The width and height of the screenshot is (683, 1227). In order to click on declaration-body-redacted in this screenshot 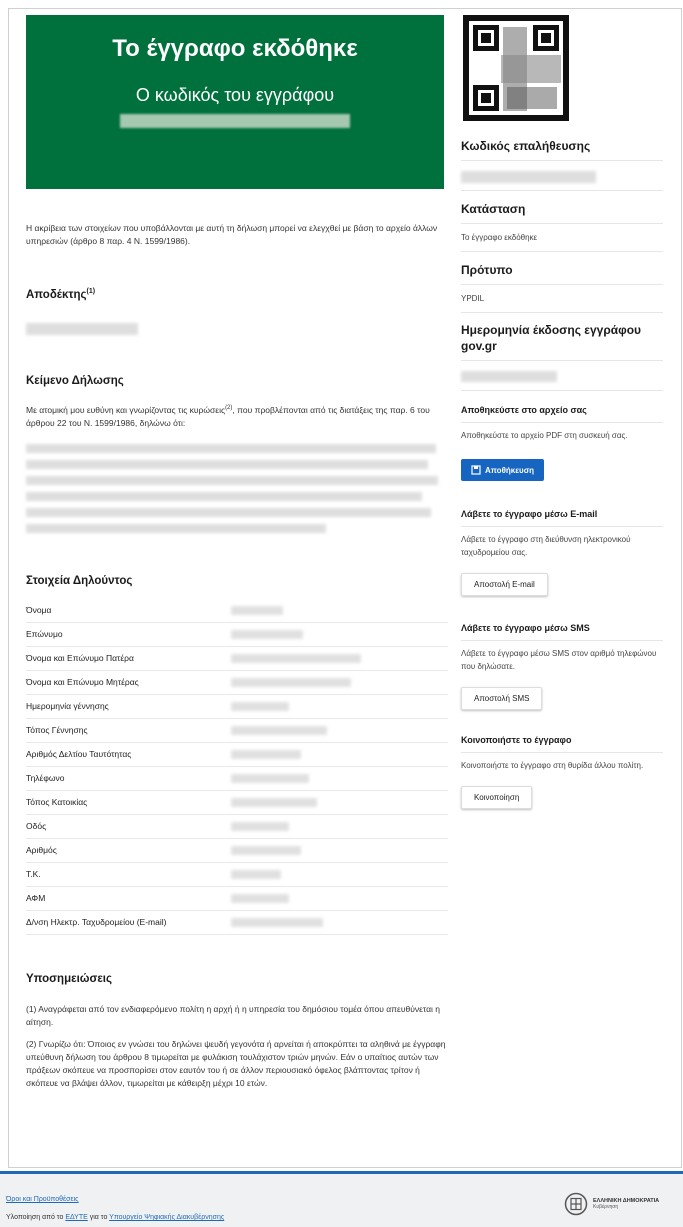, I will do `click(237, 488)`.